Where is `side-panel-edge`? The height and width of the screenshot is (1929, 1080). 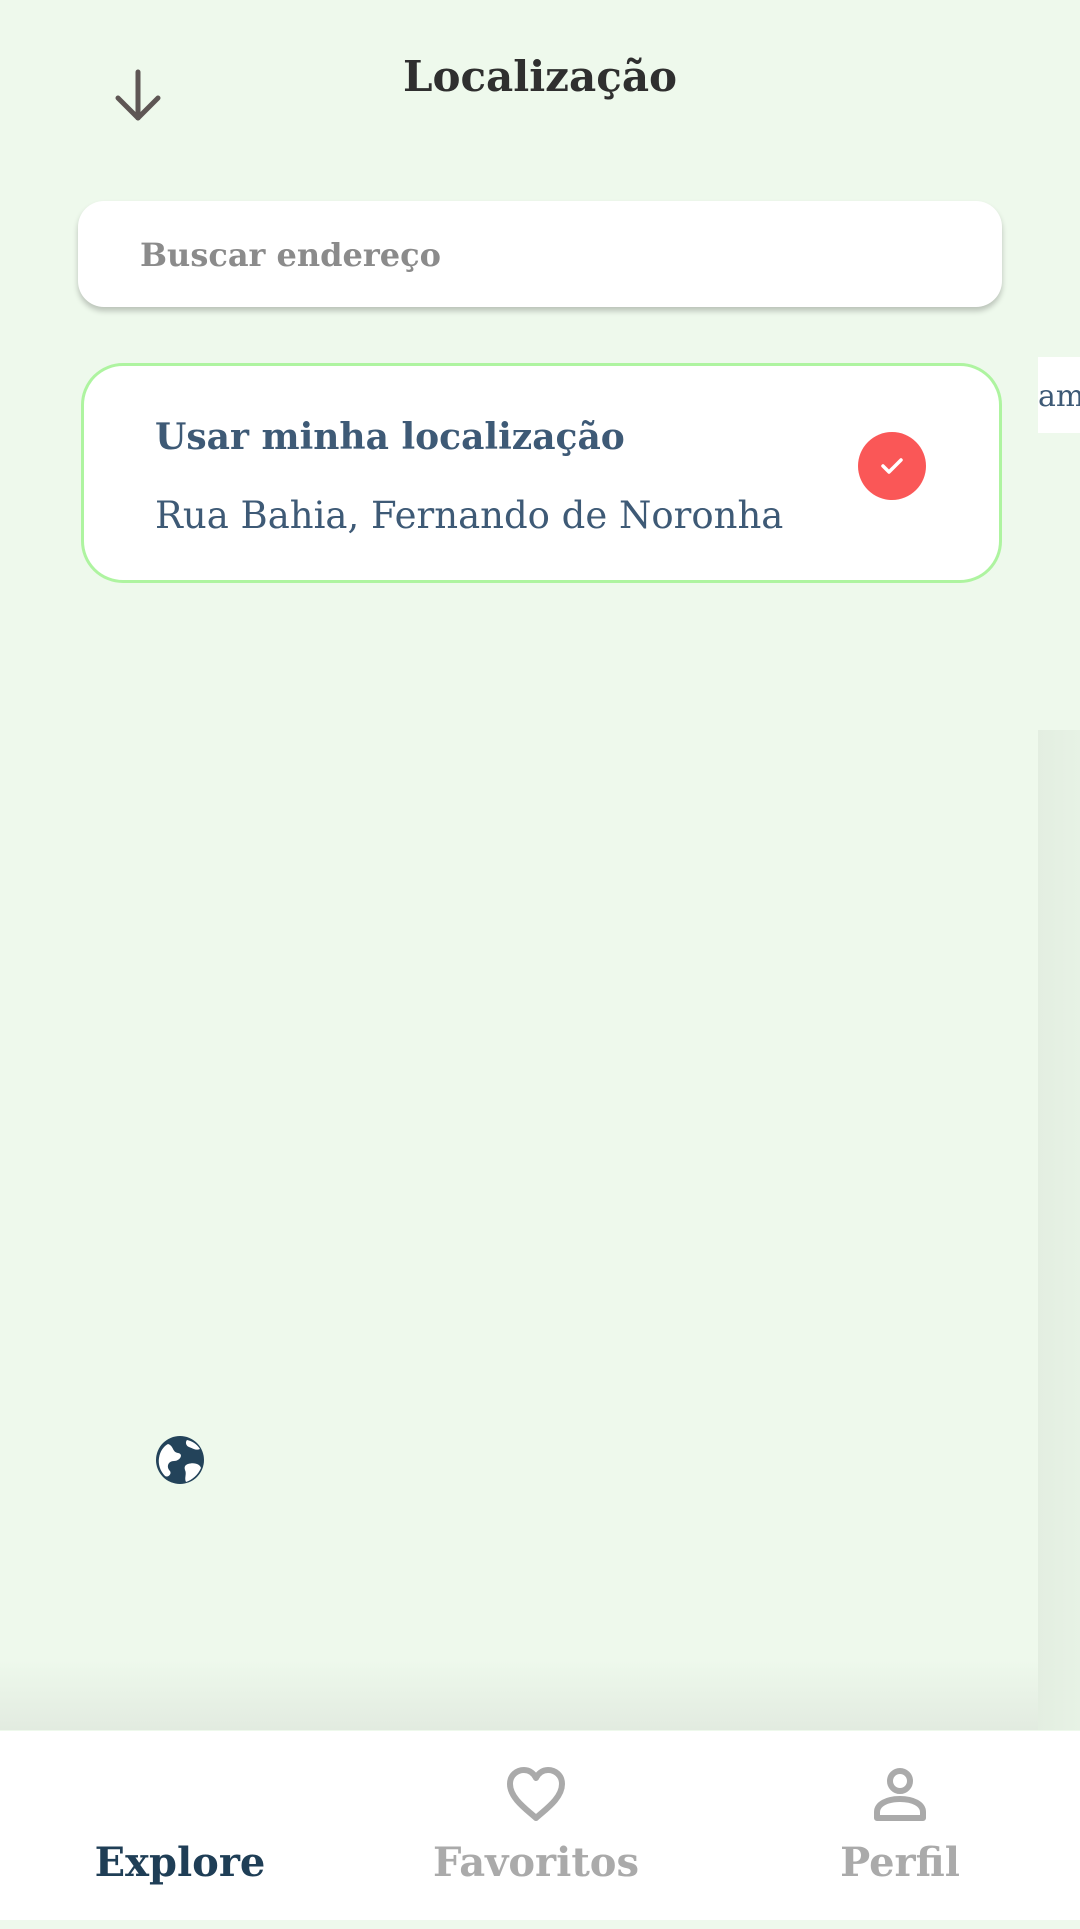 side-panel-edge is located at coordinates (1059, 1230).